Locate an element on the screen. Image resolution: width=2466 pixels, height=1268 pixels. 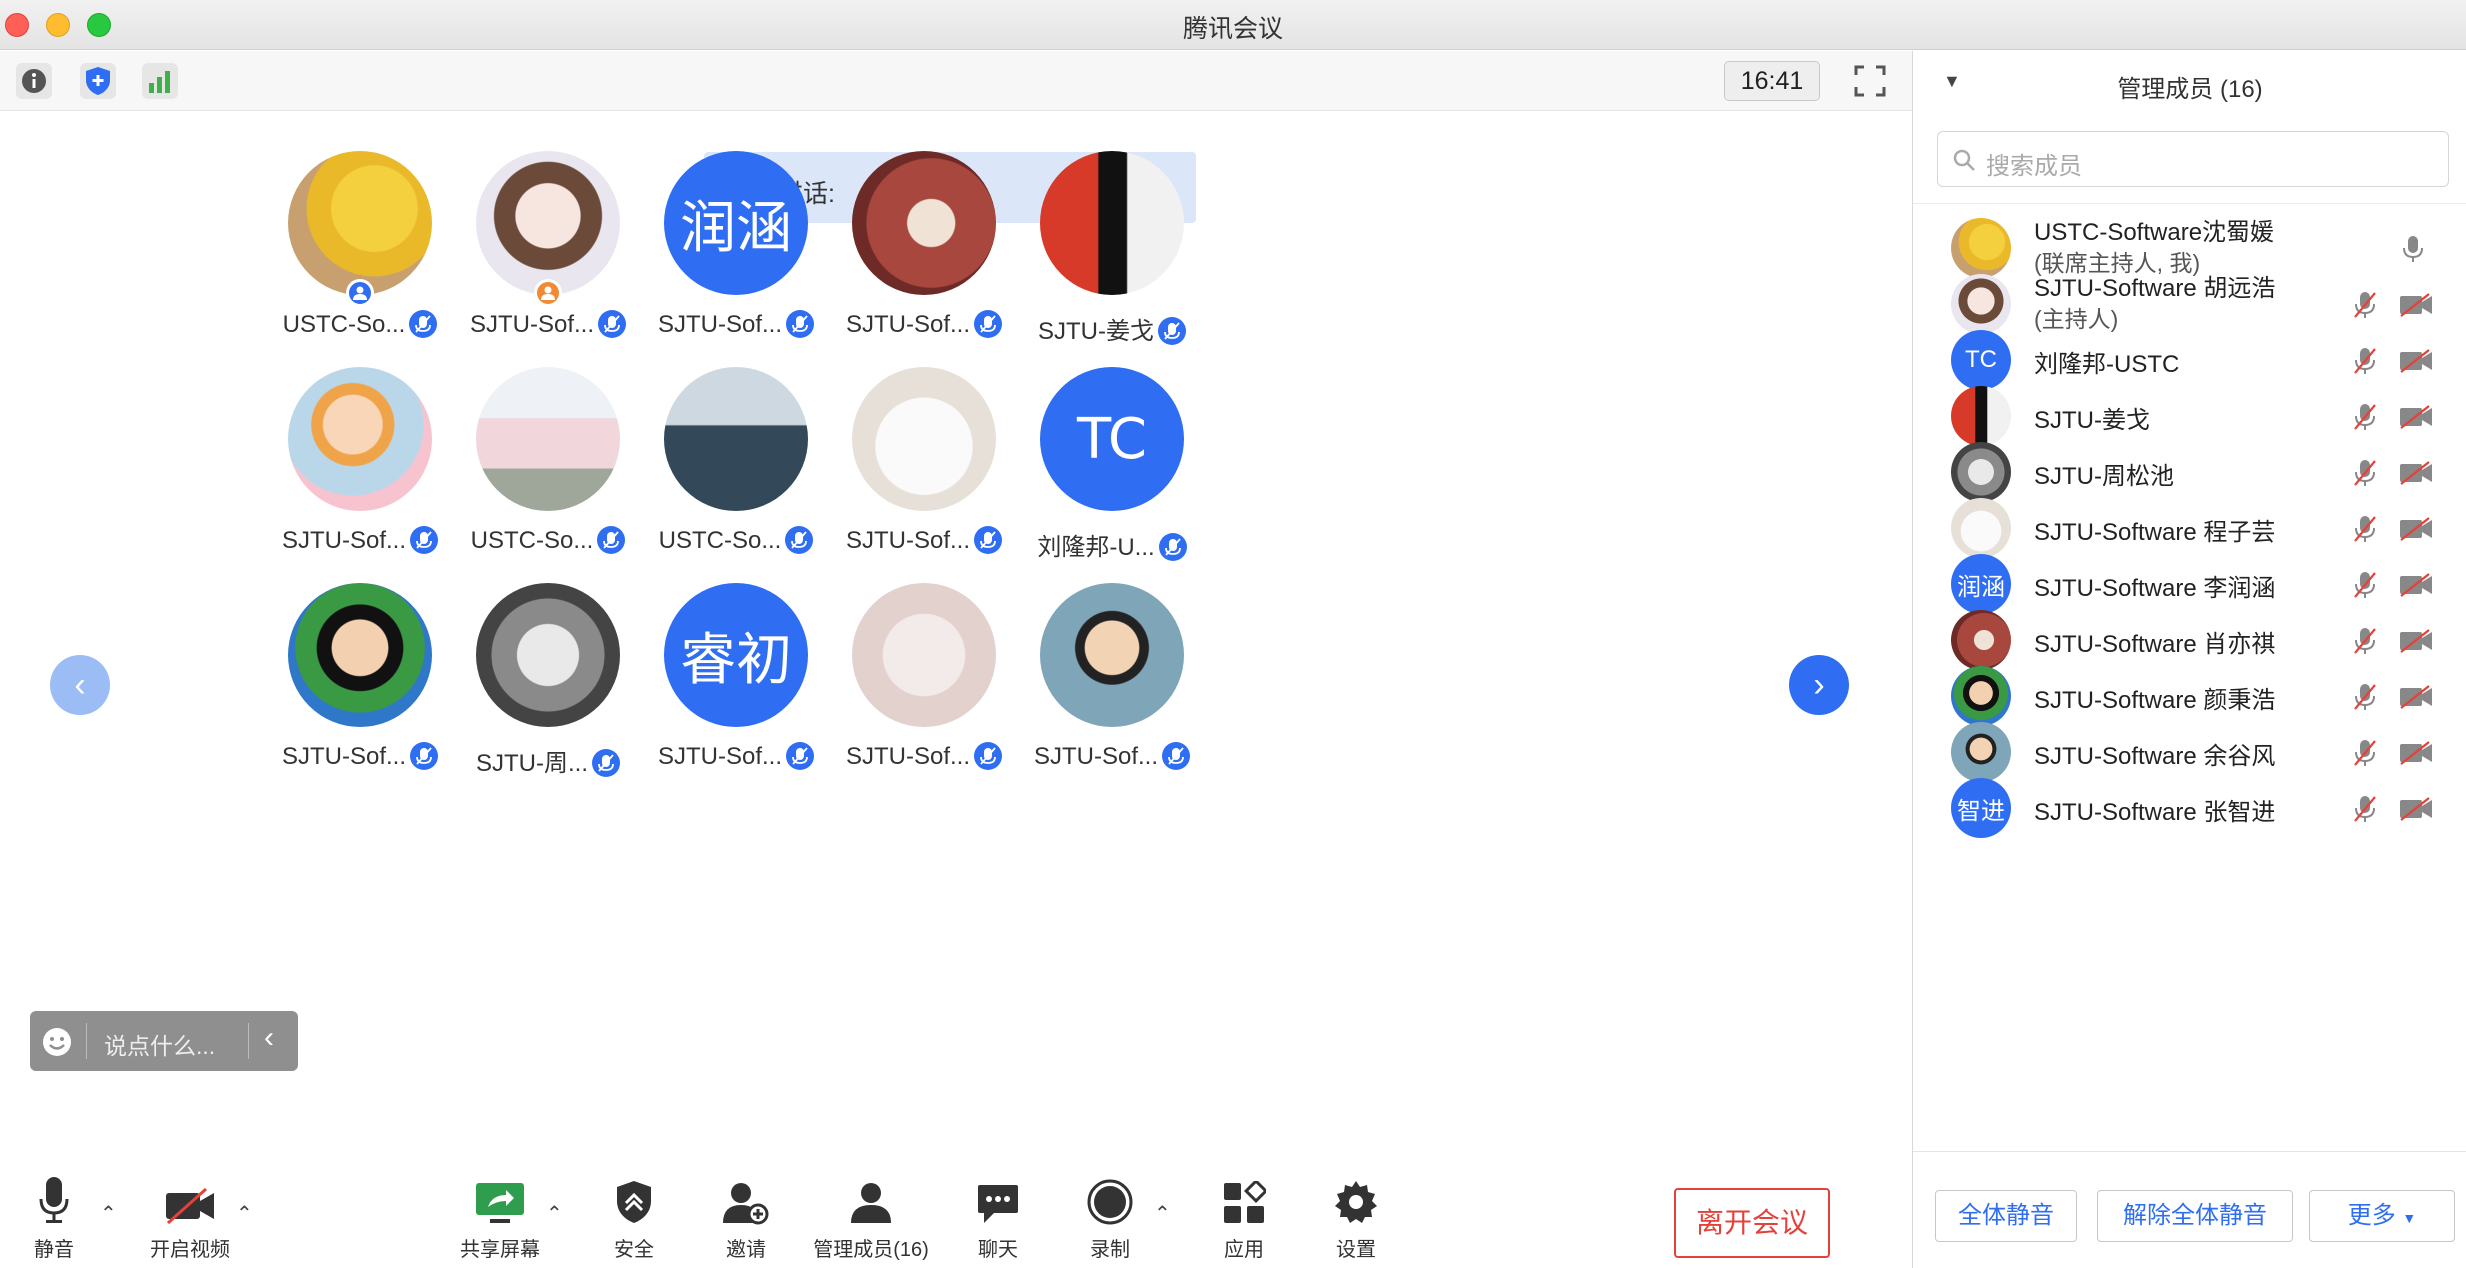
prev-page-button: ‹ is located at coordinates (80, 685).